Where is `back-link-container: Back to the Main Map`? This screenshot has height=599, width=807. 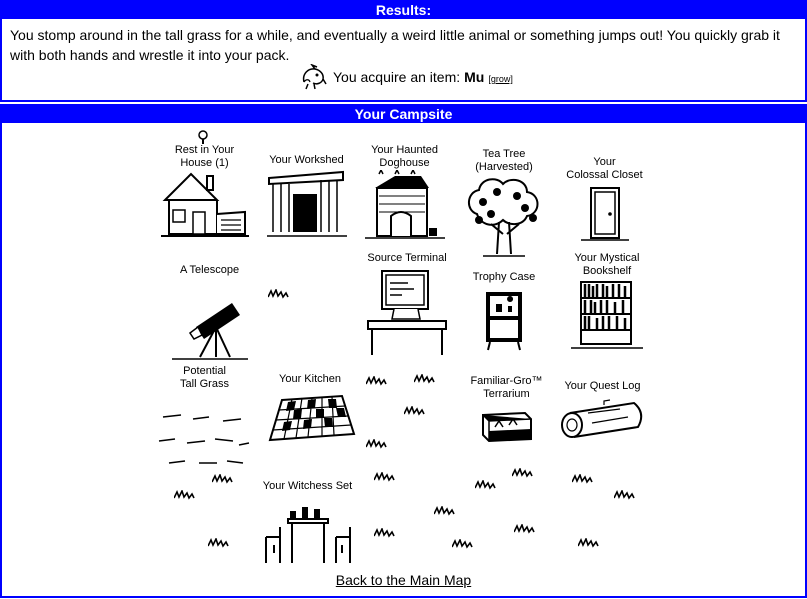 back-link-container: Back to the Main Map is located at coordinates (403, 580).